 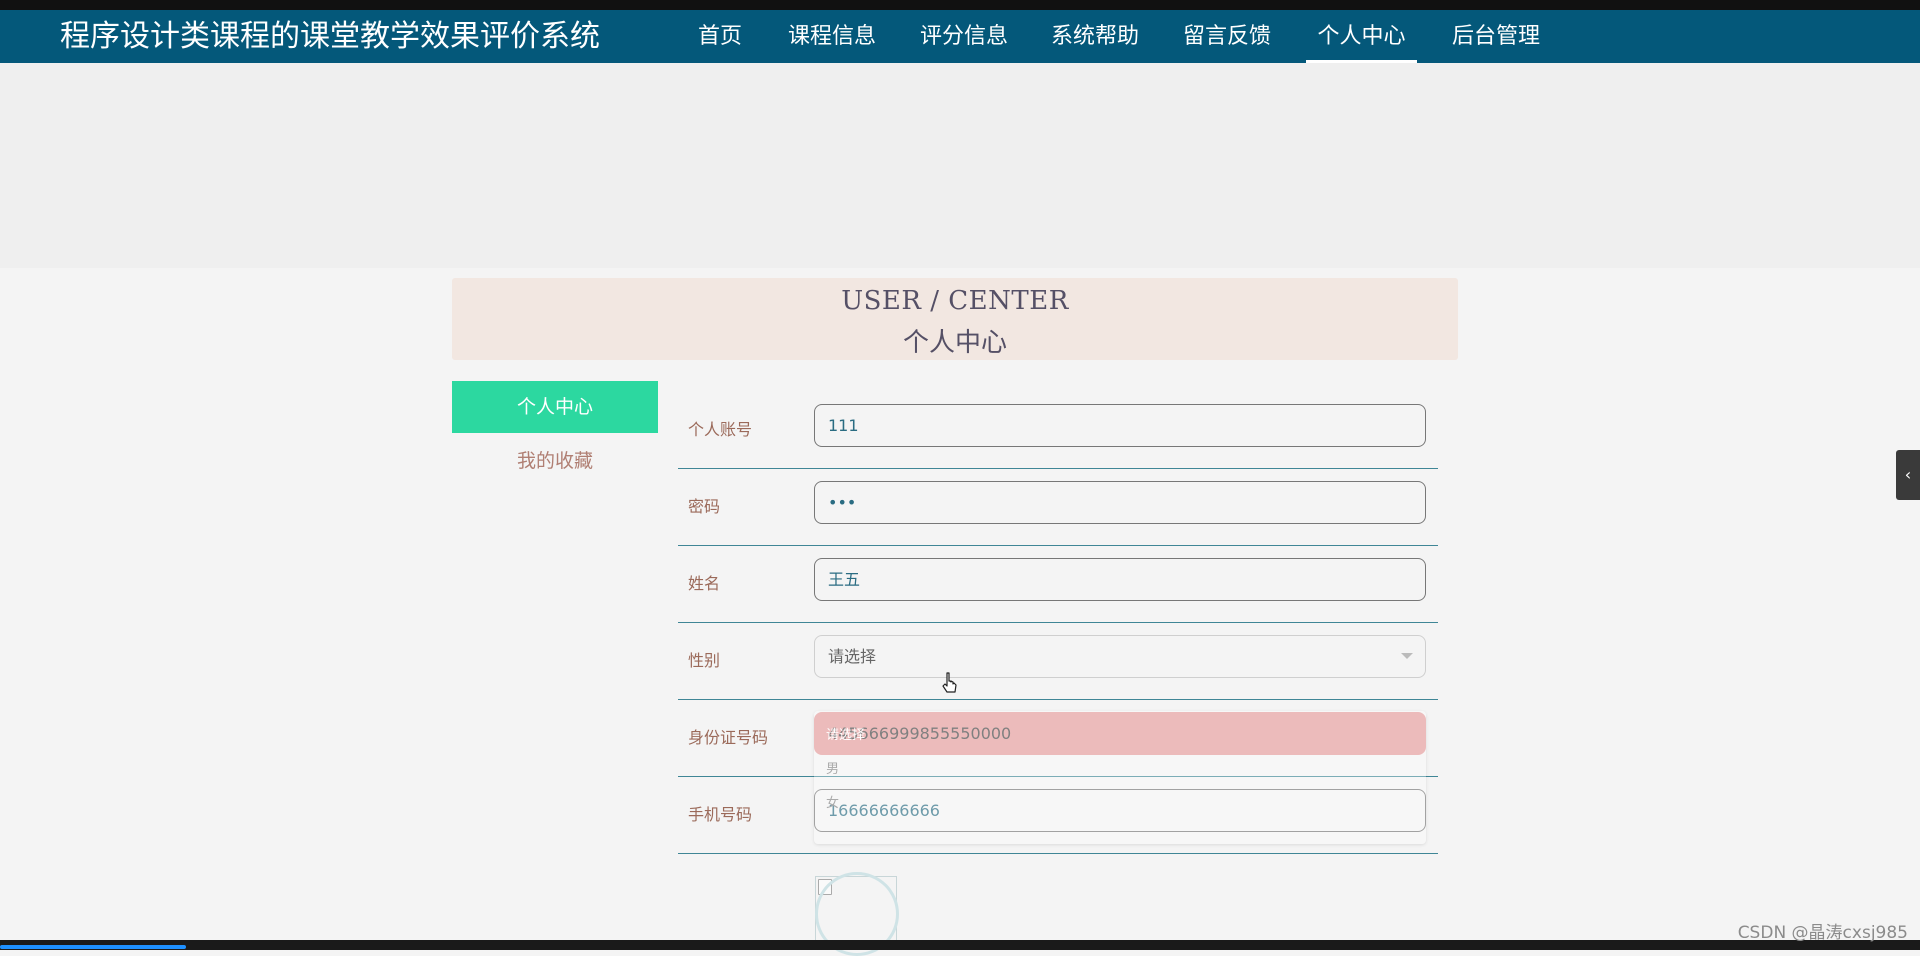 What do you see at coordinates (852, 656) in the screenshot?
I see `gender-select-value: 请选择` at bounding box center [852, 656].